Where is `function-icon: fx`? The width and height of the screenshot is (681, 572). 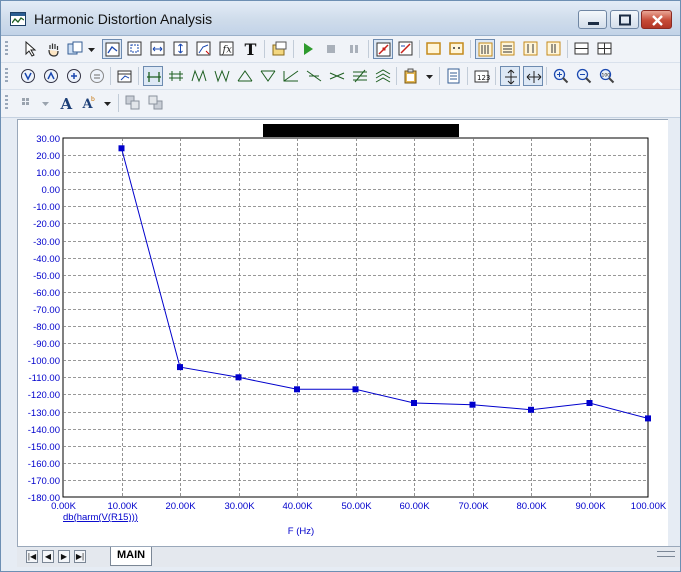
function-icon: fx is located at coordinates (227, 49).